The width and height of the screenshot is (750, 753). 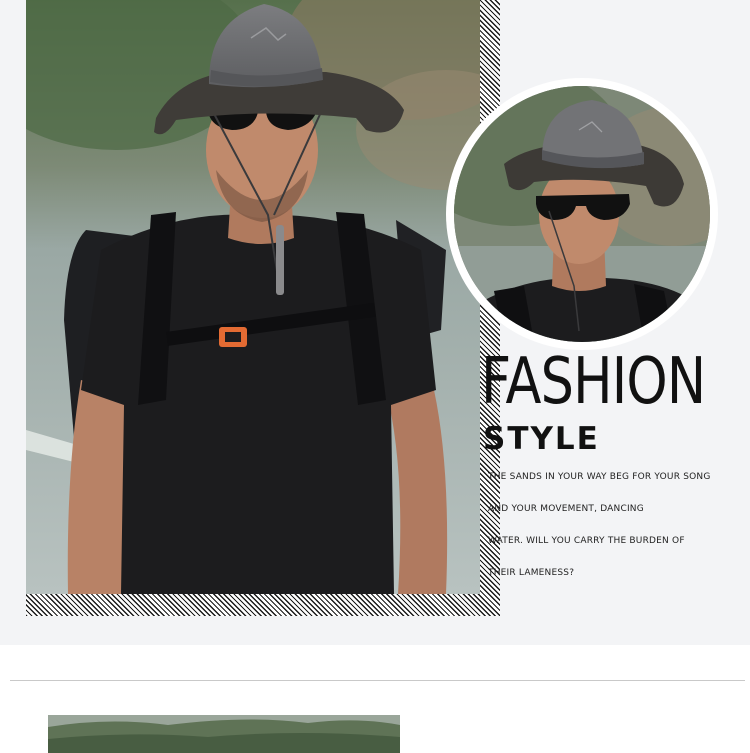 I want to click on divider, so click(x=377, y=680).